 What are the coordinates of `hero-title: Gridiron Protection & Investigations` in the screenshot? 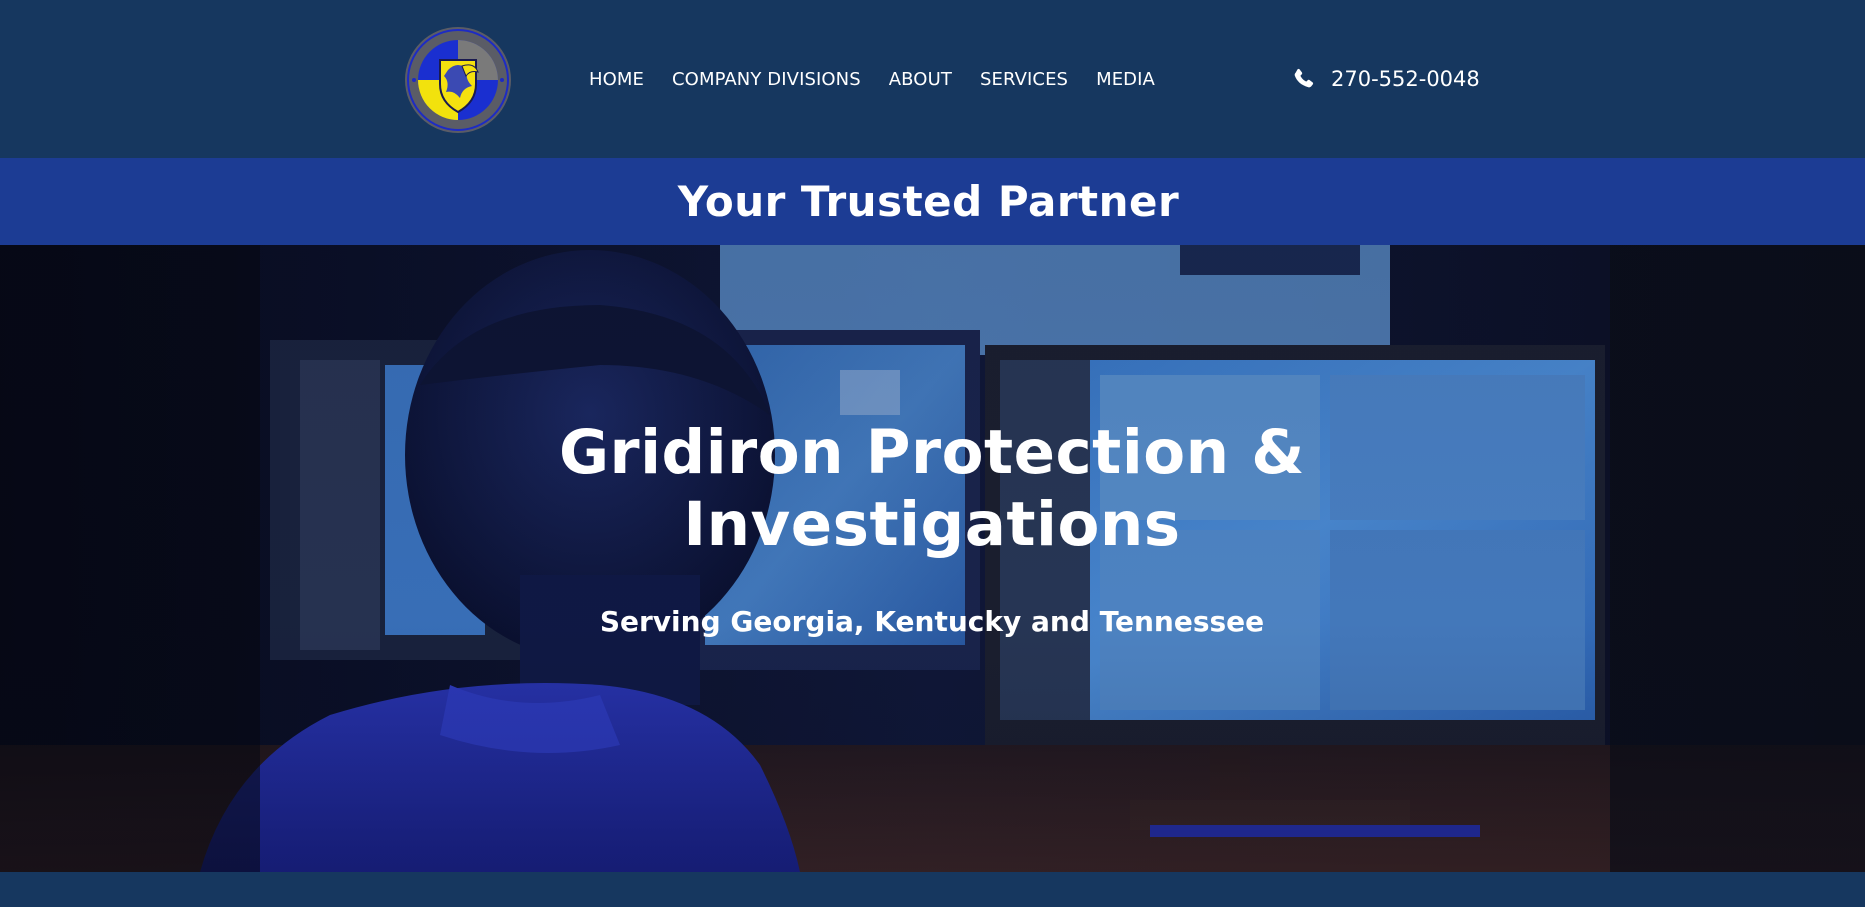 It's located at (931, 488).